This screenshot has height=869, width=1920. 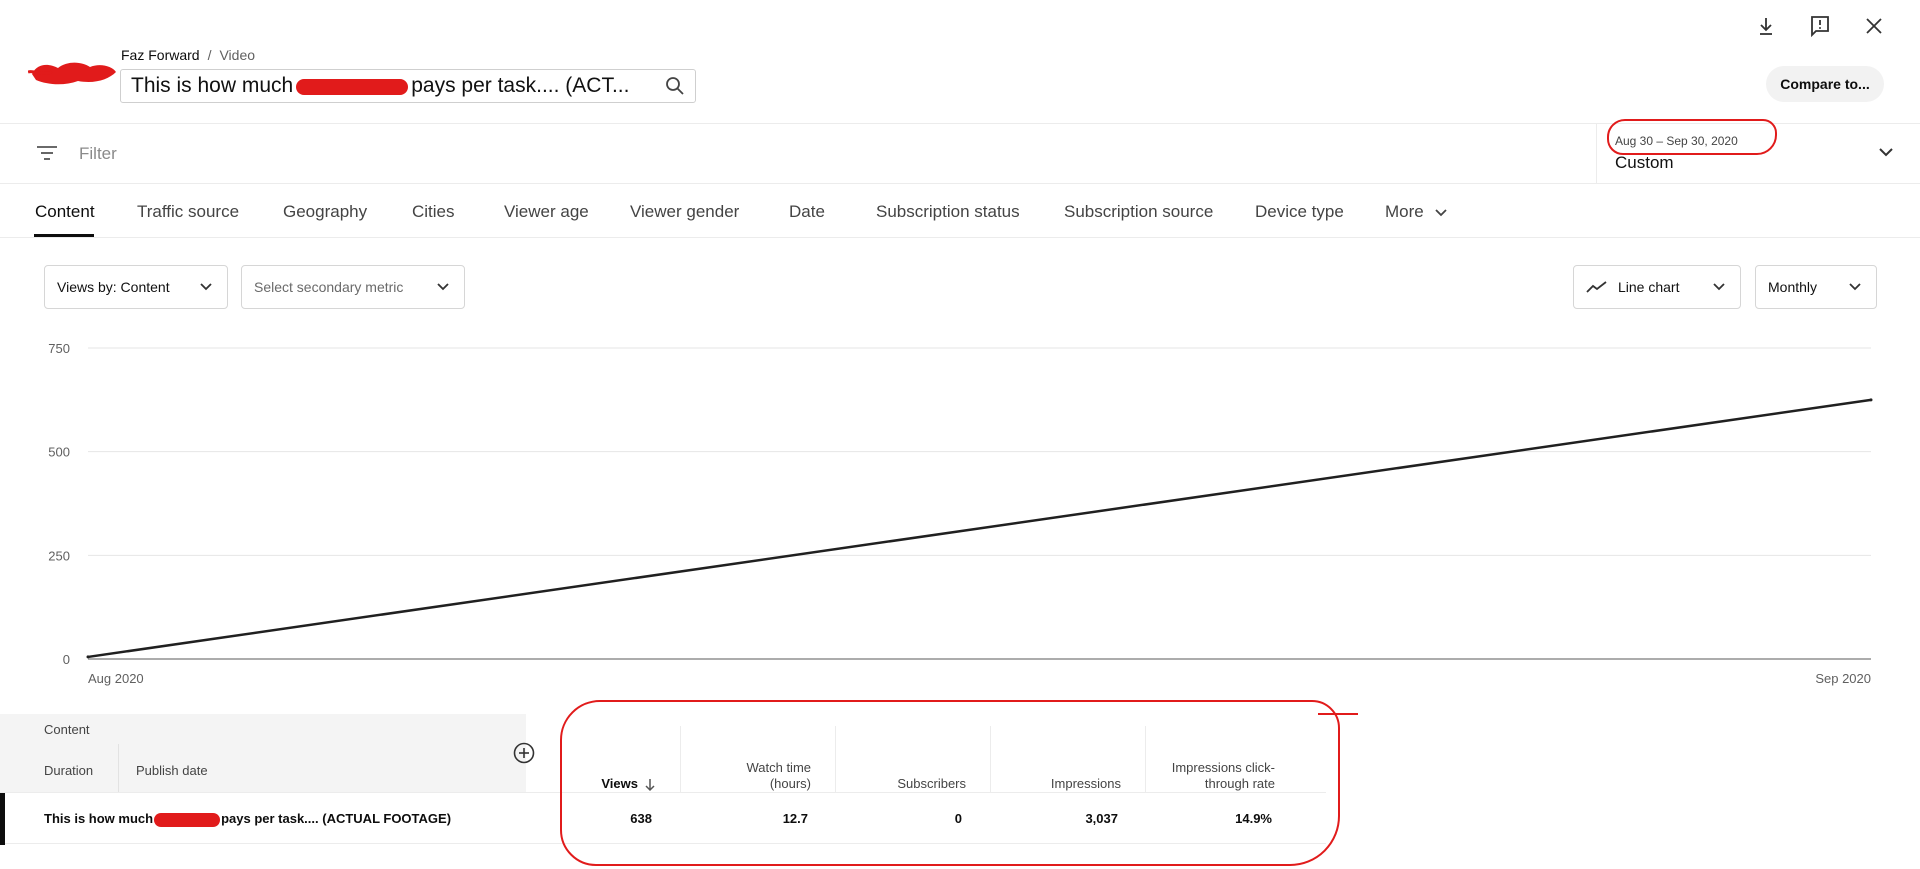 What do you see at coordinates (1404, 211) in the screenshot?
I see `tab-more-label: More` at bounding box center [1404, 211].